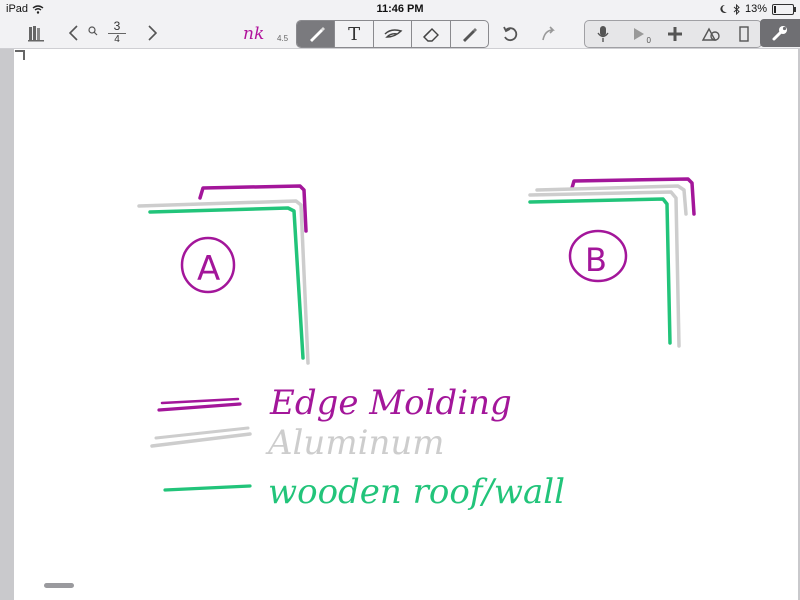  I want to click on play-button: 0, so click(639, 34).